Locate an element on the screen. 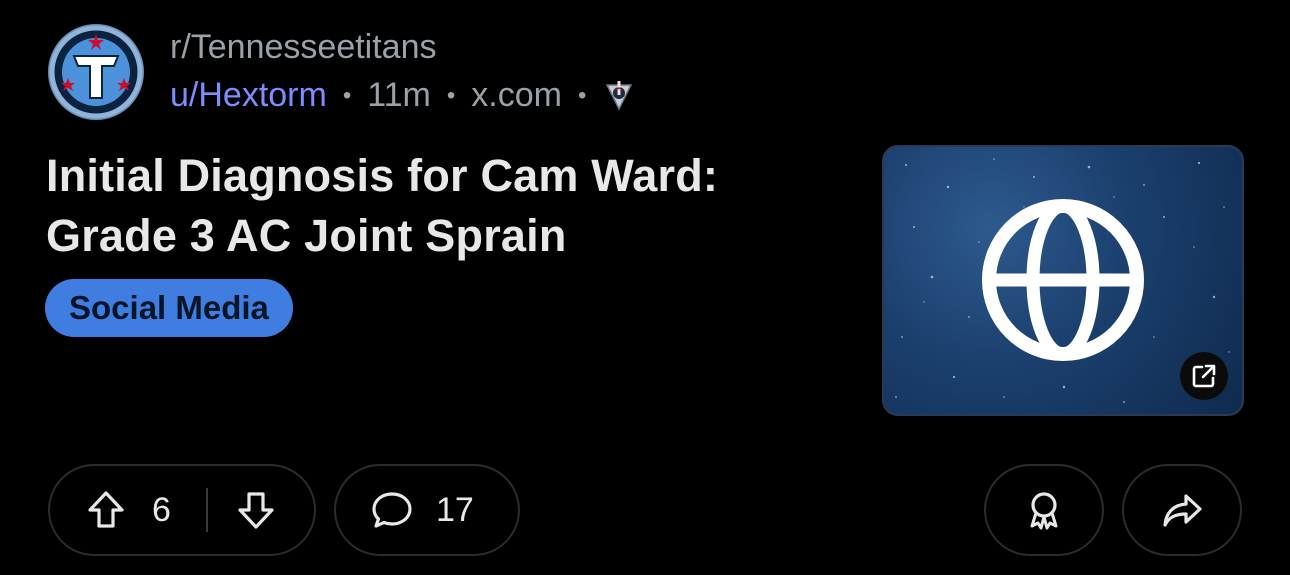 This screenshot has height=575, width=1290. comments-button: 17 is located at coordinates (427, 510).